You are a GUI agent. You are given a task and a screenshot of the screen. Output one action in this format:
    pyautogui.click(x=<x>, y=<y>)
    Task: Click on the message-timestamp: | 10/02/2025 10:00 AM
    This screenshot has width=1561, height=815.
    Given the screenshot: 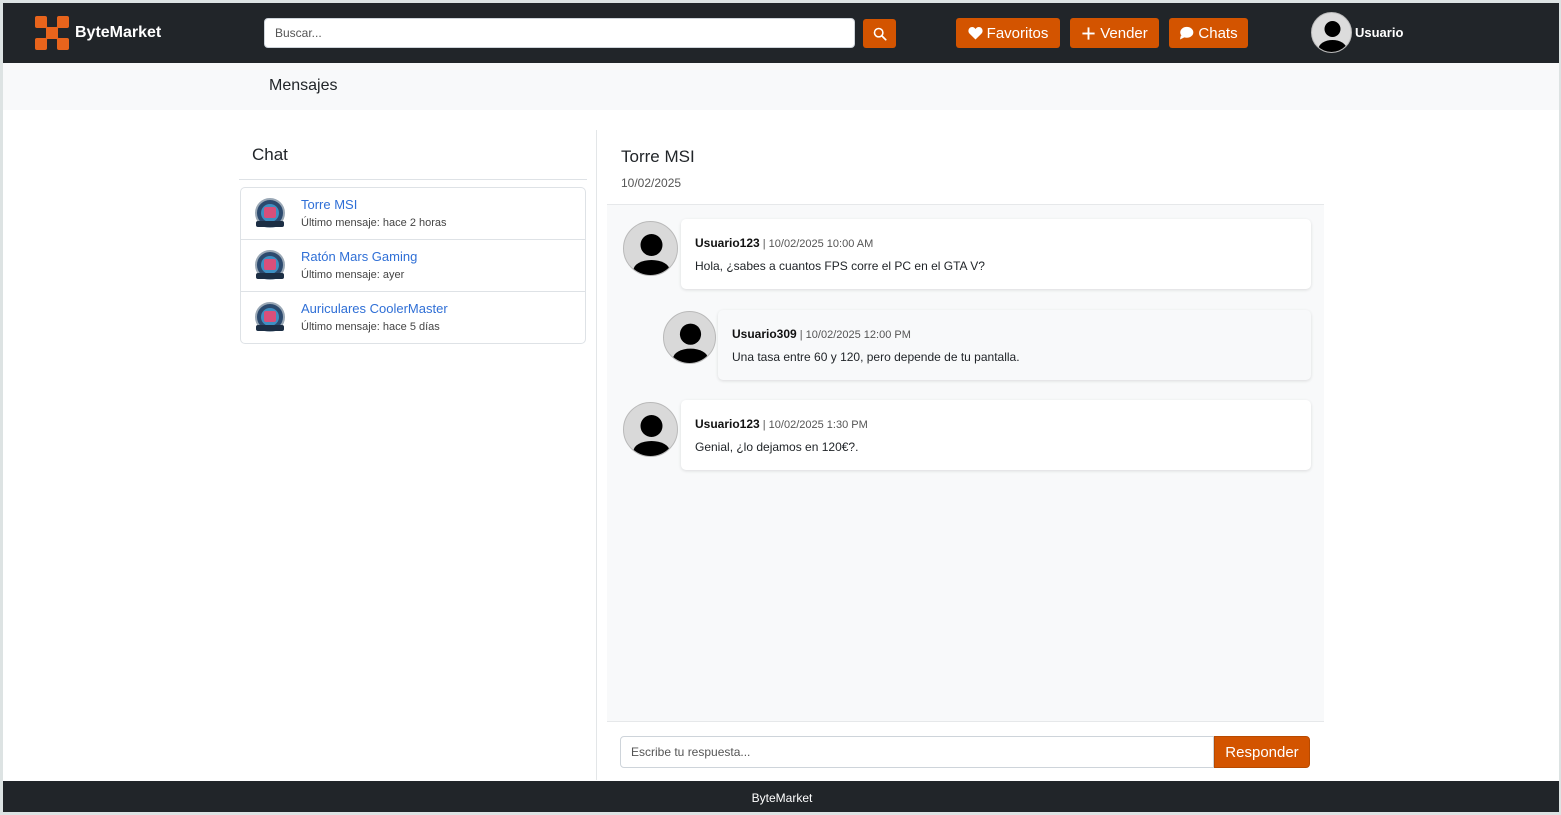 What is the action you would take?
    pyautogui.click(x=818, y=244)
    